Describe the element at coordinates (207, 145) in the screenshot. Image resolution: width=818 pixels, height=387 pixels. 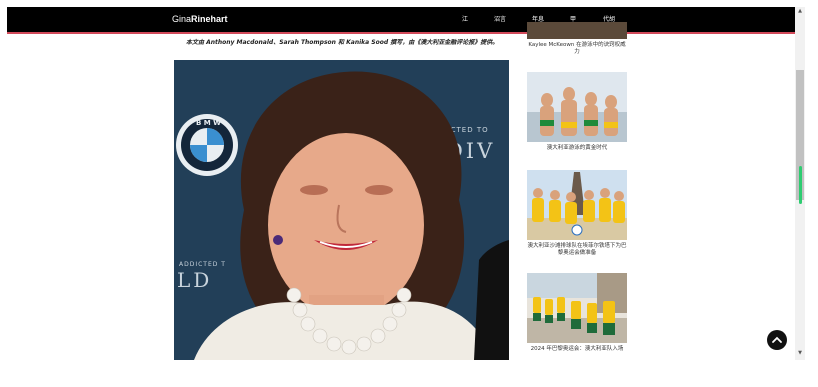
I see `bmw-logo-icon: B M W` at that location.